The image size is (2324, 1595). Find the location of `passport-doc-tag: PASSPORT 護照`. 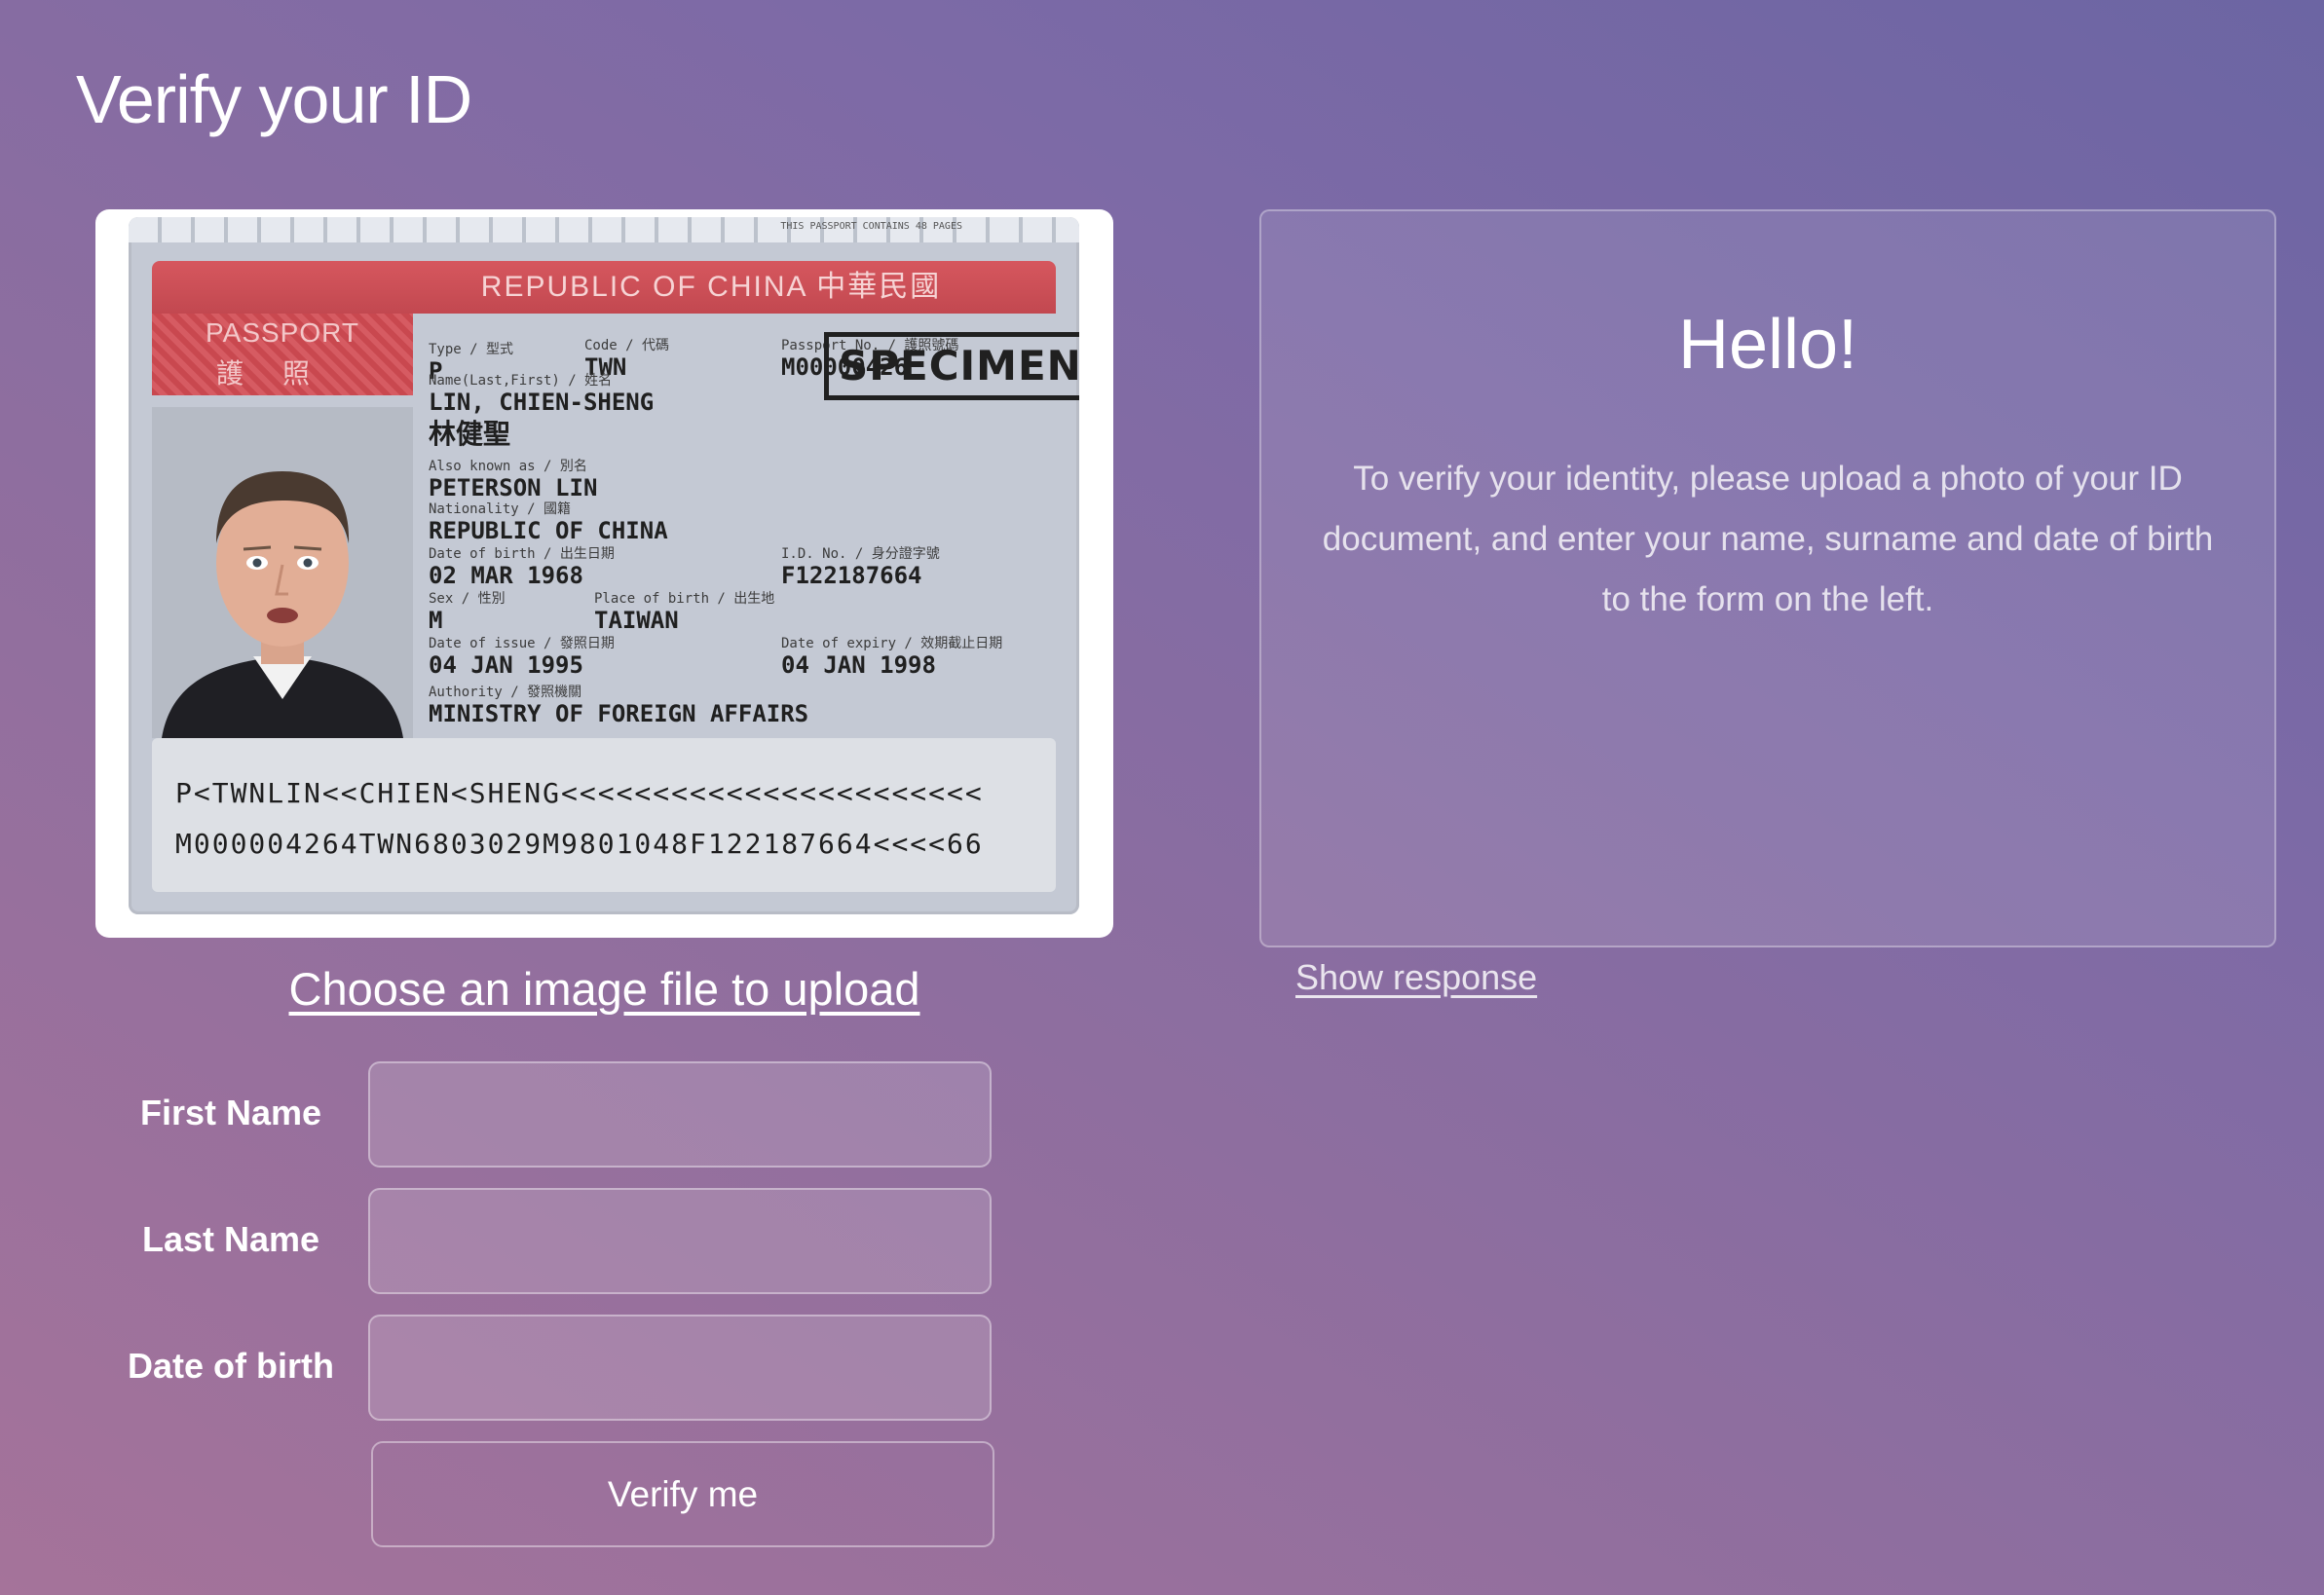

passport-doc-tag: PASSPORT 護照 is located at coordinates (282, 354).